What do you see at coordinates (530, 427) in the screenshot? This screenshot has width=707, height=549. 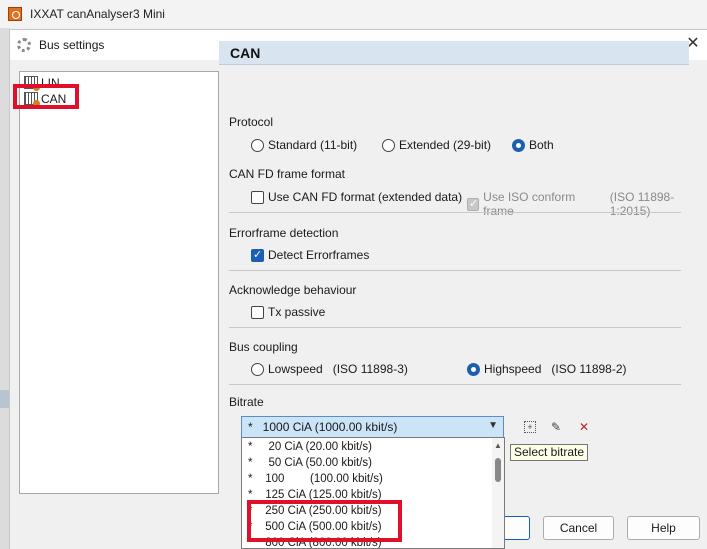 I see `new-bitrate-icon: +` at bounding box center [530, 427].